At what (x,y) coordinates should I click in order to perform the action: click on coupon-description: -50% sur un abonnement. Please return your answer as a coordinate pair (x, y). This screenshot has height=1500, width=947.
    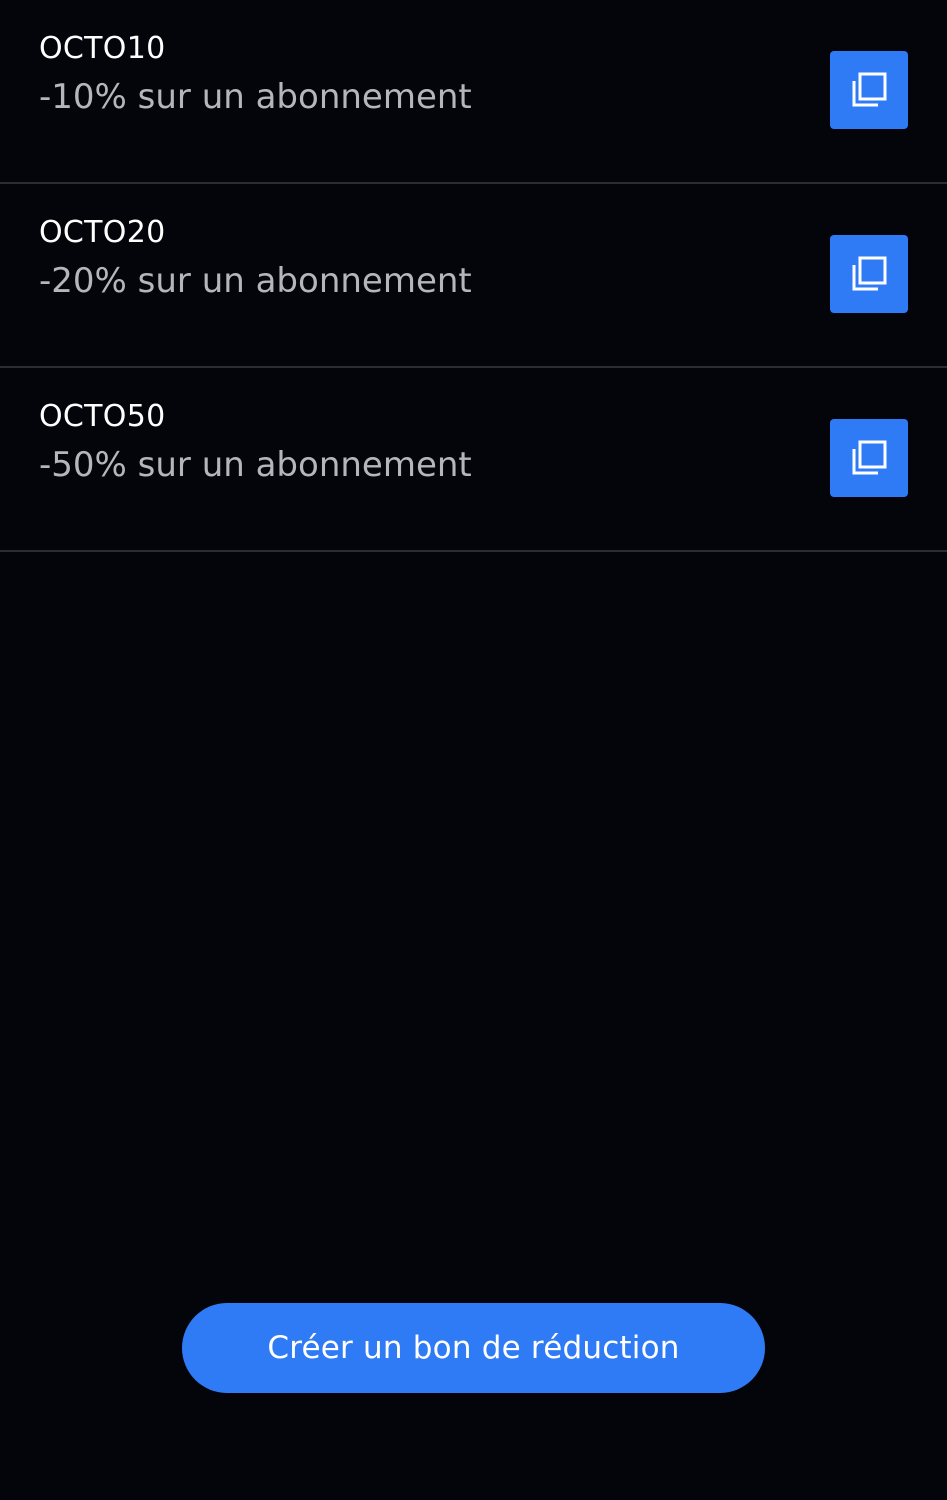
    Looking at the image, I should click on (255, 465).